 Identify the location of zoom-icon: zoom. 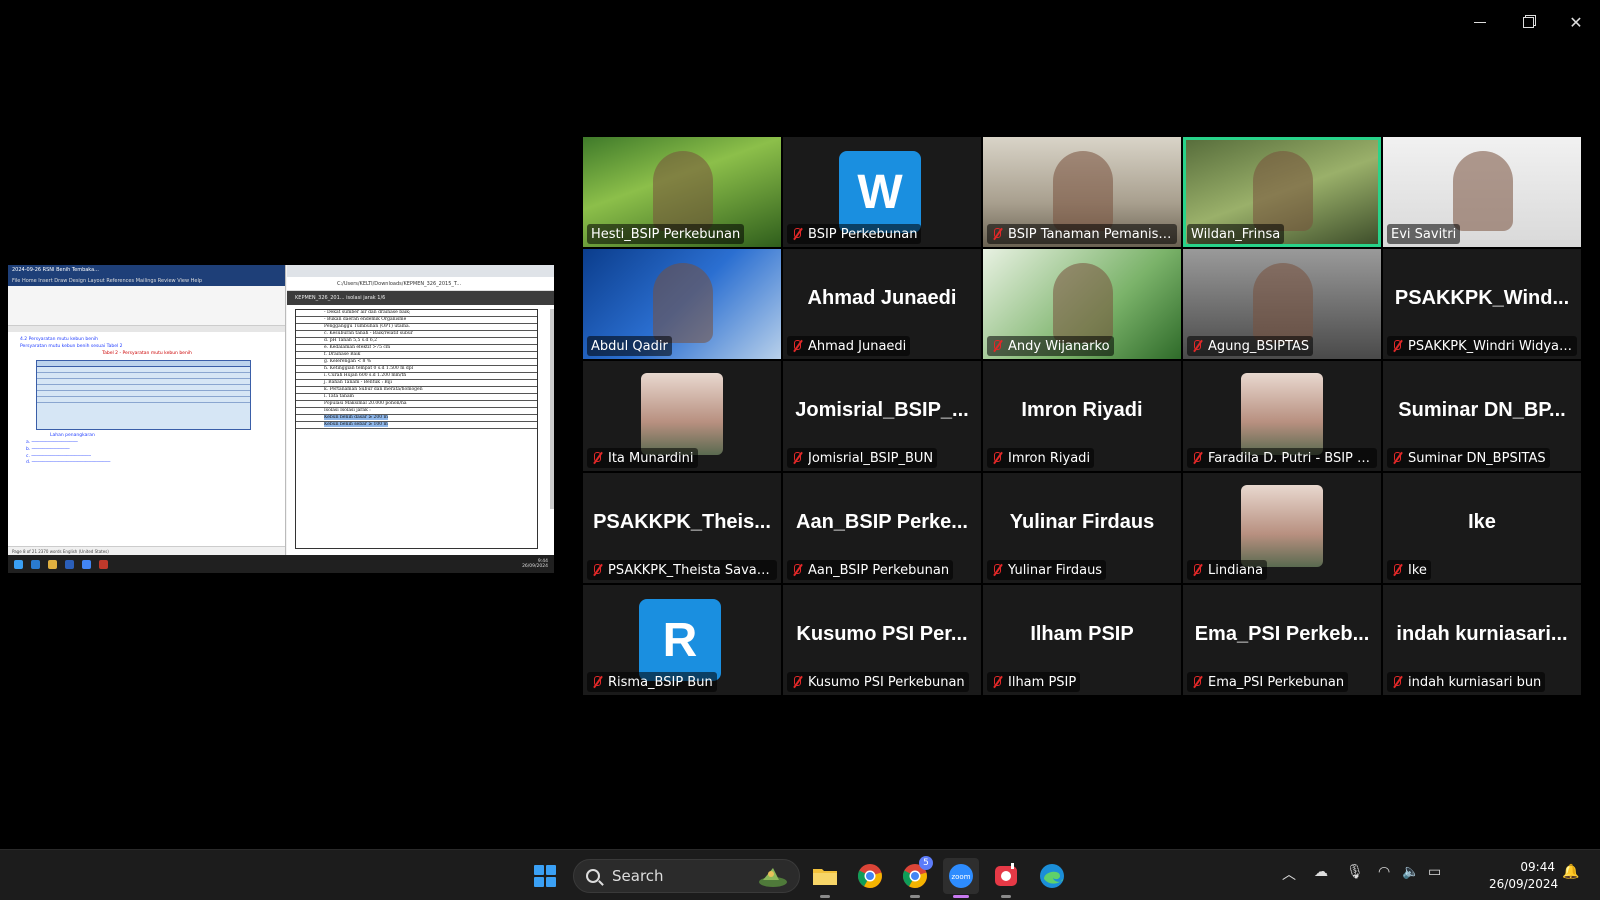
(961, 876).